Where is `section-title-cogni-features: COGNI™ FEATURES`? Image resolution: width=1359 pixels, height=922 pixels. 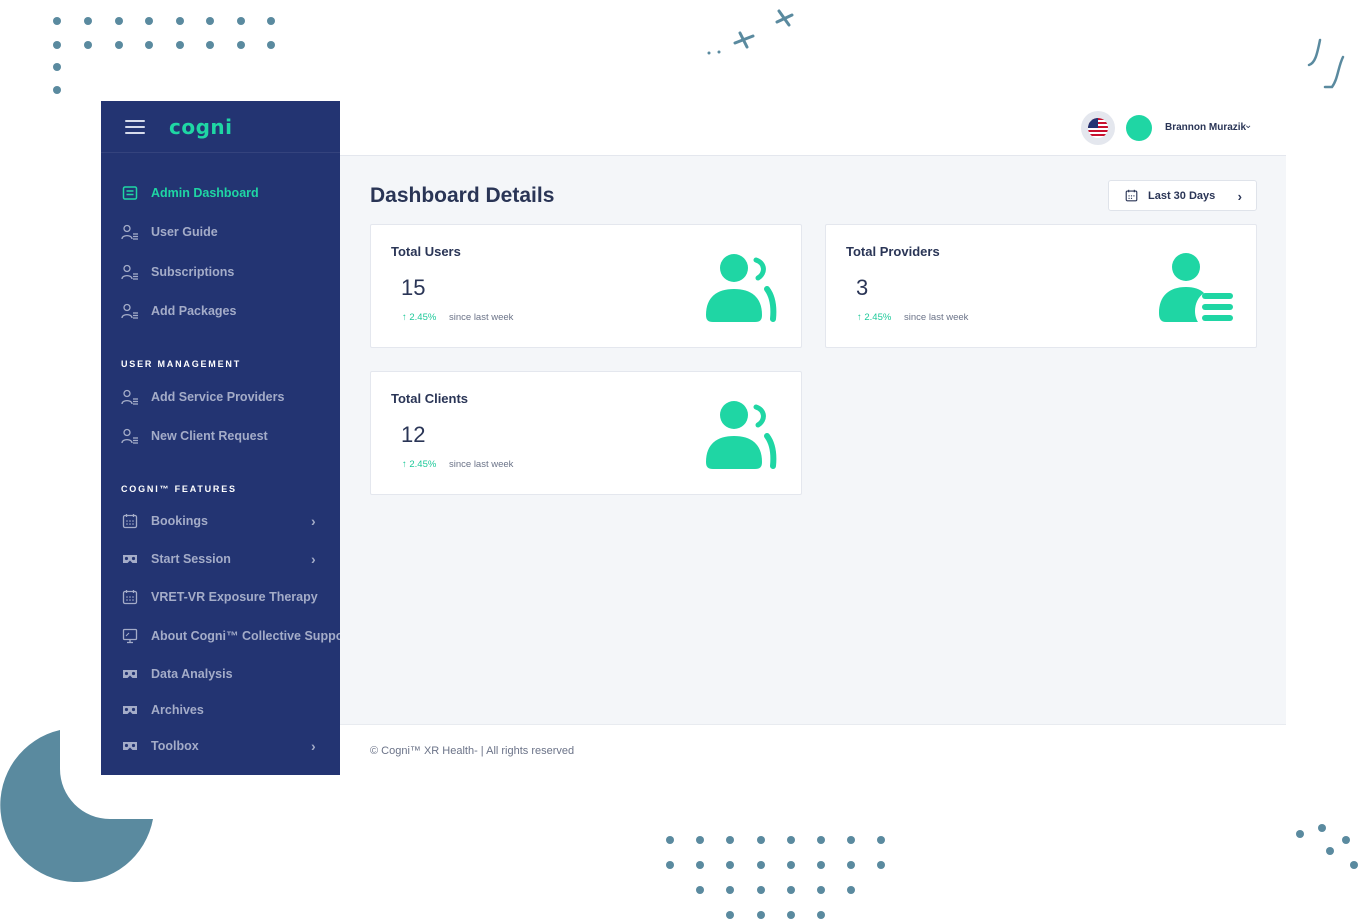
section-title-cogni-features: COGNI™ FEATURES is located at coordinates (179, 489).